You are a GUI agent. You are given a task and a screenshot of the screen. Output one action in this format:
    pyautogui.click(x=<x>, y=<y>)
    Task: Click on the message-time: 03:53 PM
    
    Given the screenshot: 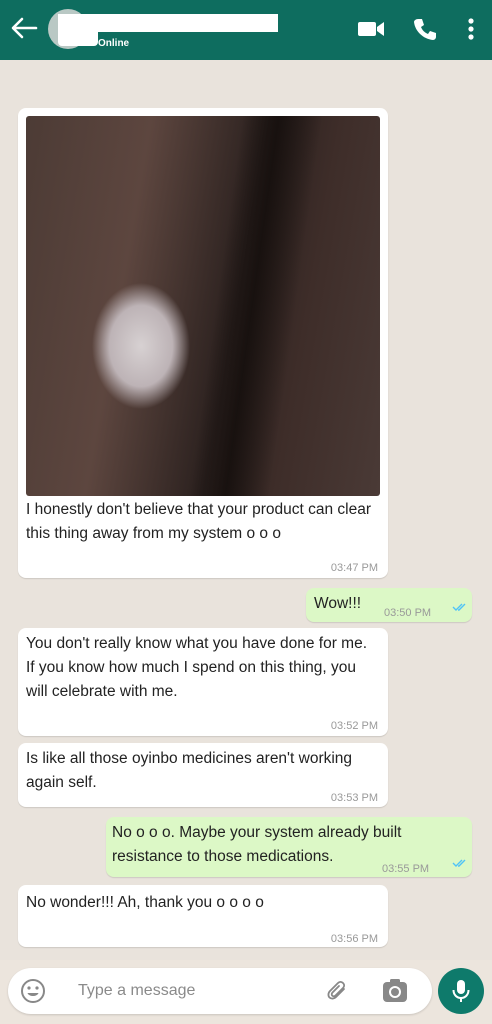 What is the action you would take?
    pyautogui.click(x=354, y=798)
    